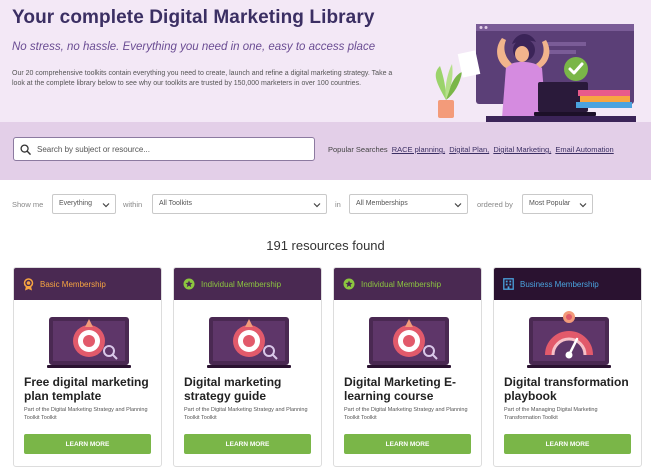  I want to click on results-count: 191 resources found, so click(325, 245).